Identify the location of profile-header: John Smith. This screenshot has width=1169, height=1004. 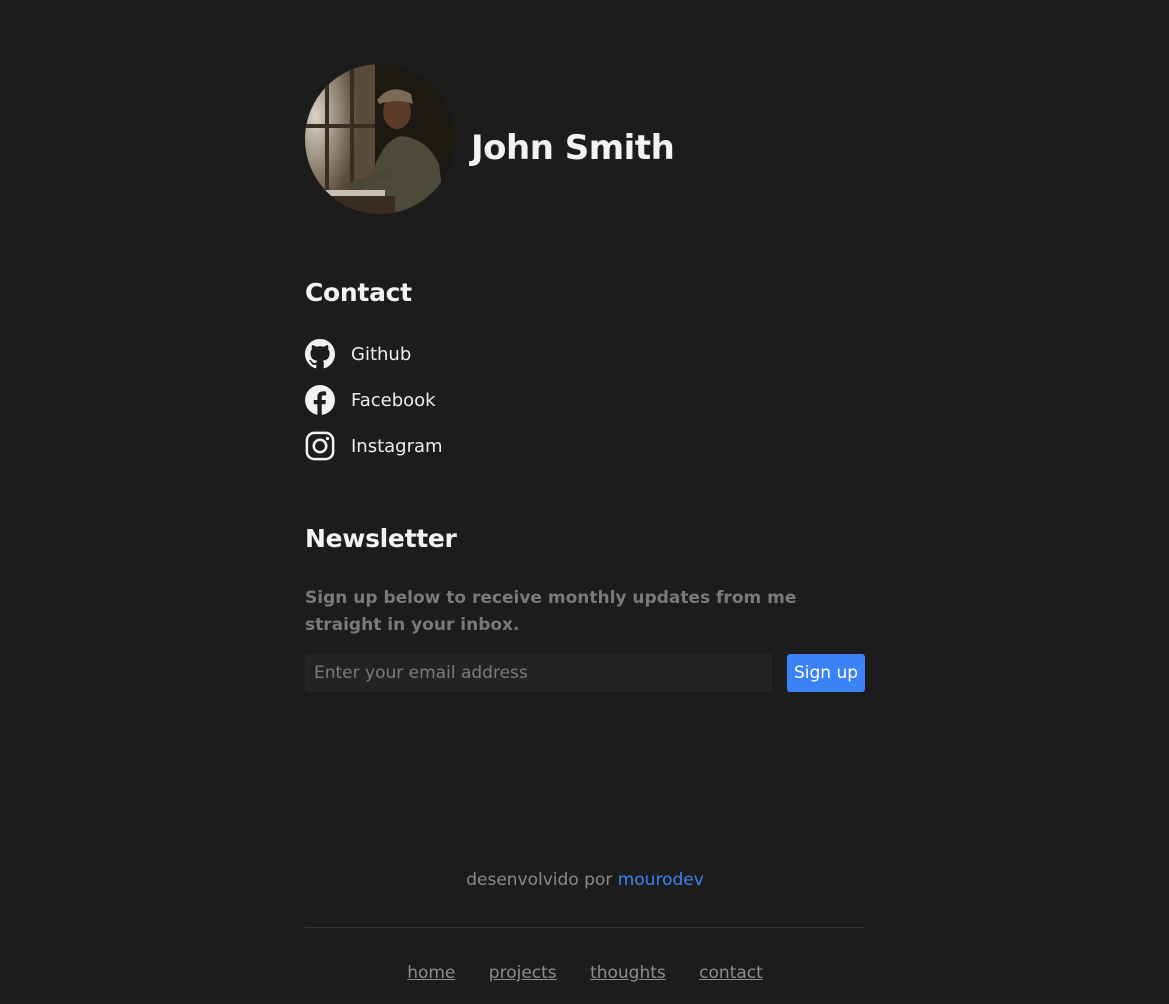
(585, 139).